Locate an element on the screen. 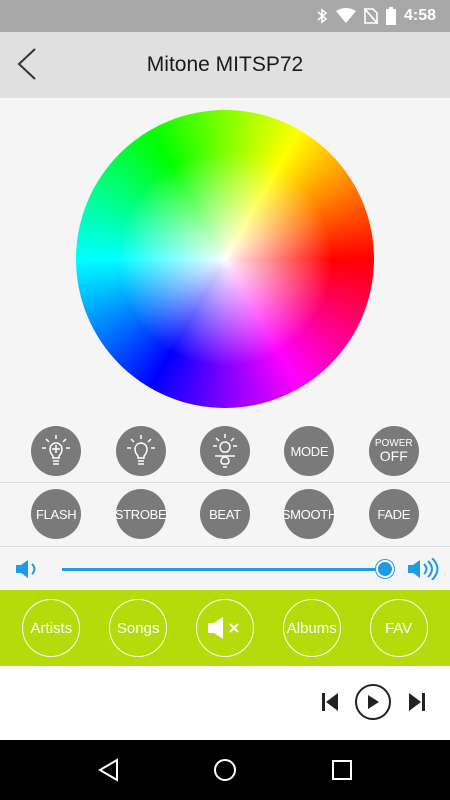 Image resolution: width=450 pixels, height=800 pixels. nav-back-button is located at coordinates (108, 770).